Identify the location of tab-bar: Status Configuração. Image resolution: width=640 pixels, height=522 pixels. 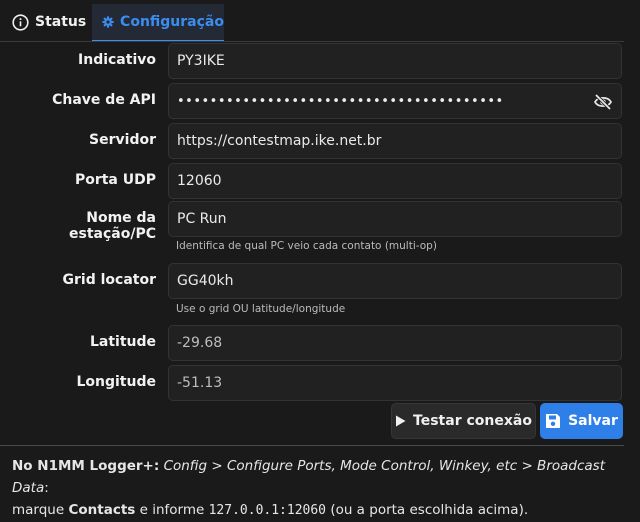
(320, 21).